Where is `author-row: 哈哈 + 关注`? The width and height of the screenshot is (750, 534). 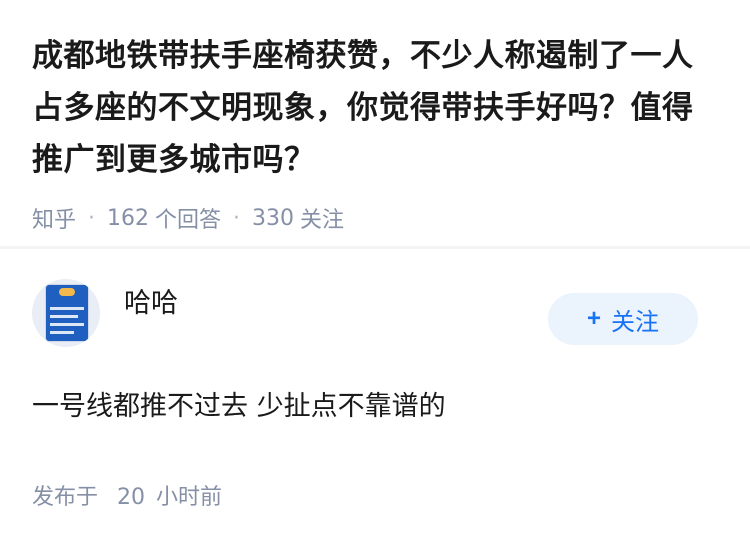 author-row: 哈哈 + 关注 is located at coordinates (375, 320).